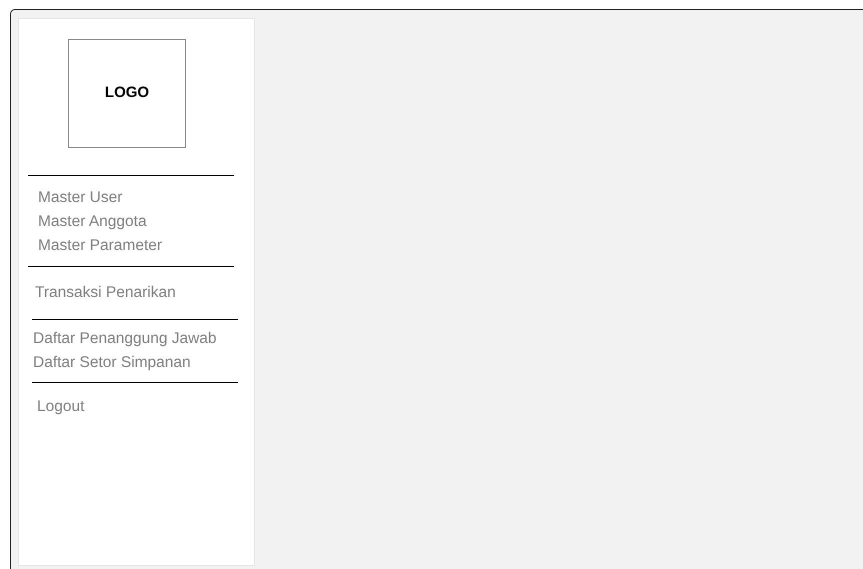 Image resolution: width=863 pixels, height=569 pixels. I want to click on menu-link: Daftar Penanggung Jawab, so click(135, 339).